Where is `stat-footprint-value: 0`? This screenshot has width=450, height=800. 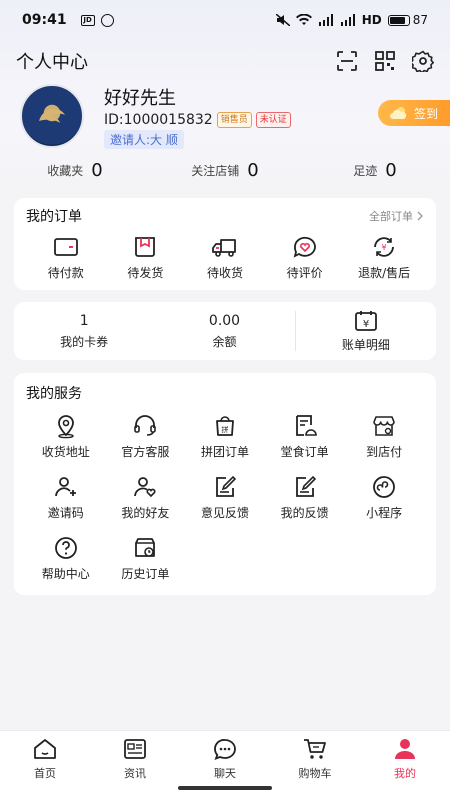
stat-footprint-value: 0 is located at coordinates (391, 170).